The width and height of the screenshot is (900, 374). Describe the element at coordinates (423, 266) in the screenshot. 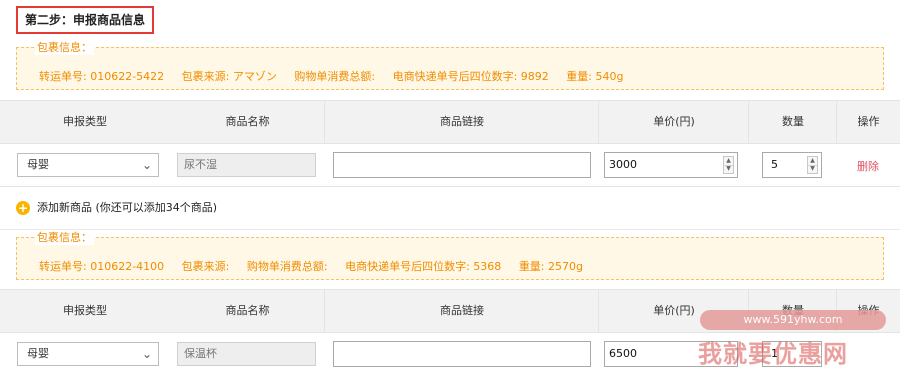

I see `courier-digits: 电商快递单号后四位数字: 5368` at that location.